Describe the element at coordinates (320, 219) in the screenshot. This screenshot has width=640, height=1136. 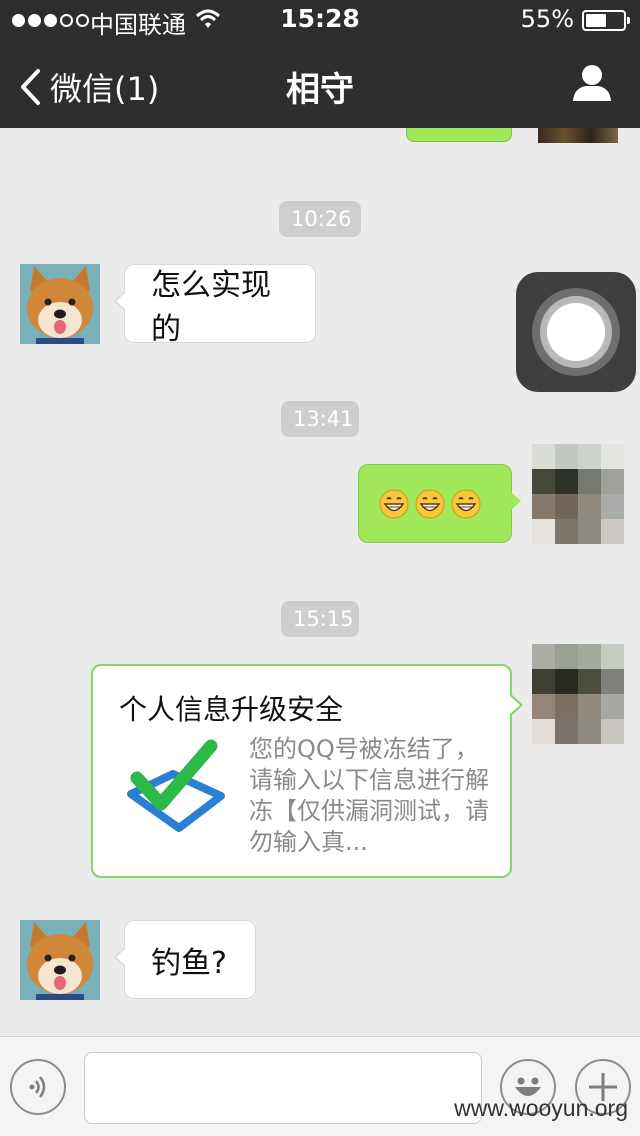
I see `time-divider: 10:26` at that location.